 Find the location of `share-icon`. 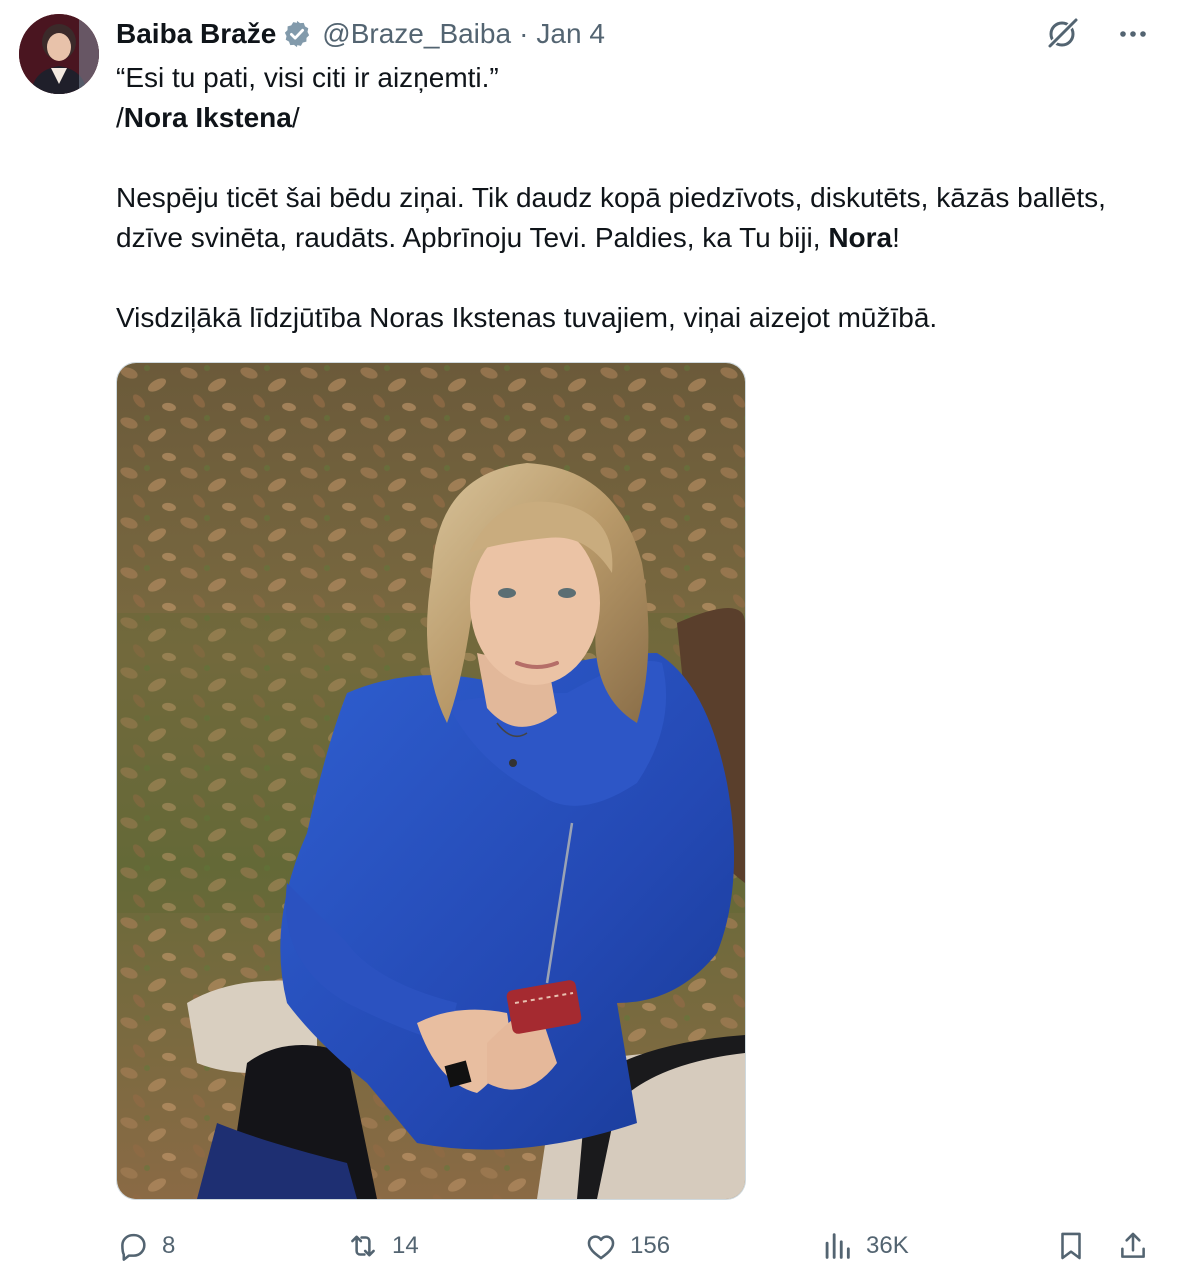

share-icon is located at coordinates (1133, 1245).